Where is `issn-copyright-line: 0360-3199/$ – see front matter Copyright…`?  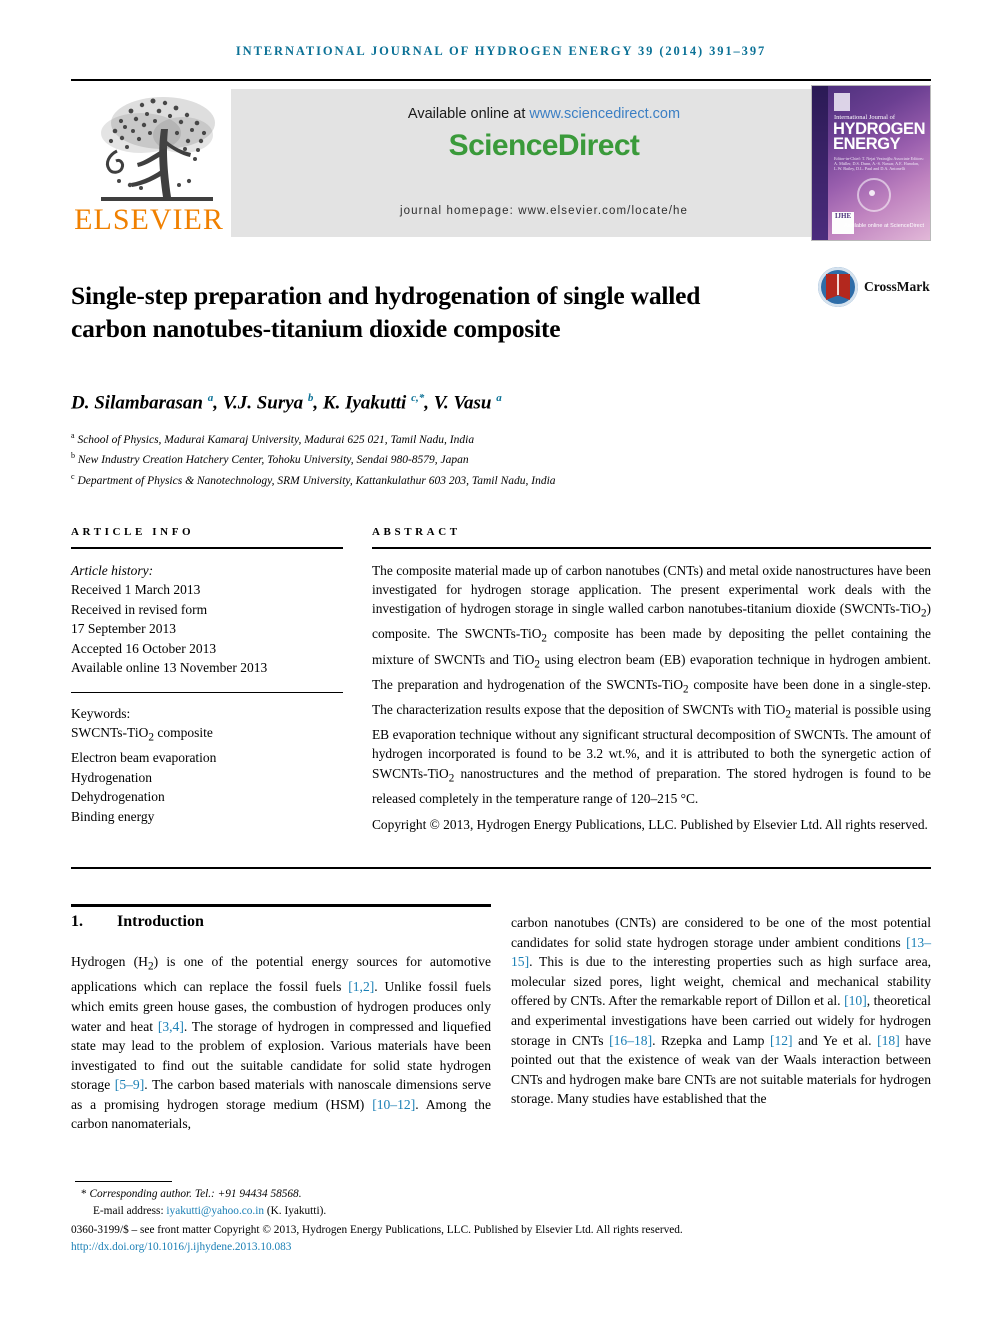 issn-copyright-line: 0360-3199/$ – see front matter Copyright… is located at coordinates (377, 1230).